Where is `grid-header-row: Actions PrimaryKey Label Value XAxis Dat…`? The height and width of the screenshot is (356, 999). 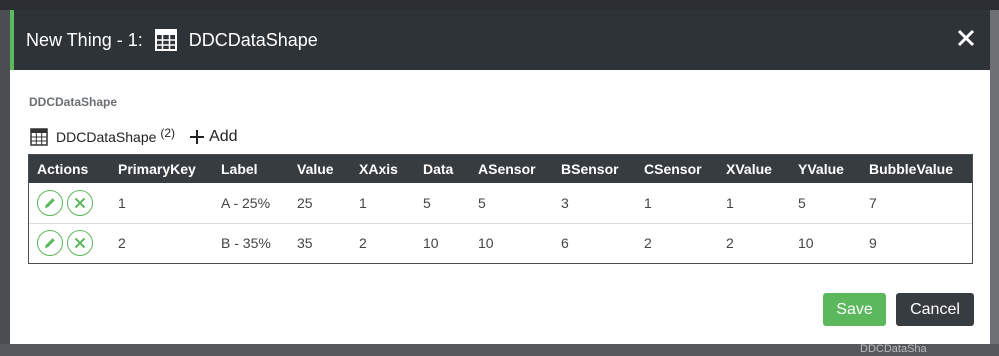
grid-header-row: Actions PrimaryKey Label Value XAxis Dat… is located at coordinates (500, 169).